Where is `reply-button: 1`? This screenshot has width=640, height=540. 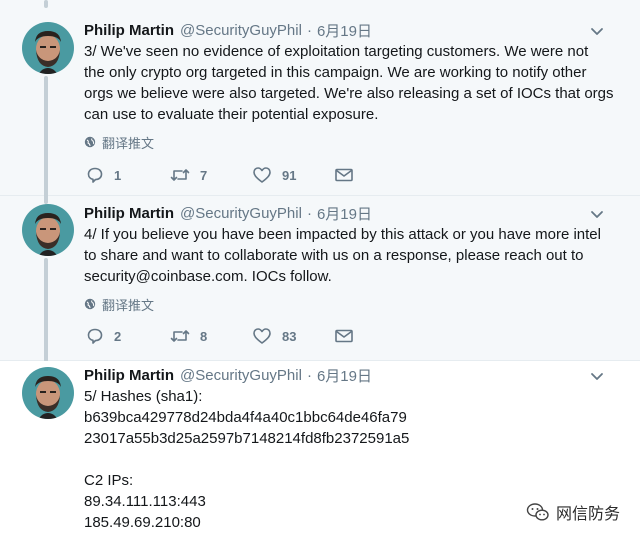
reply-button: 1 is located at coordinates (103, 175).